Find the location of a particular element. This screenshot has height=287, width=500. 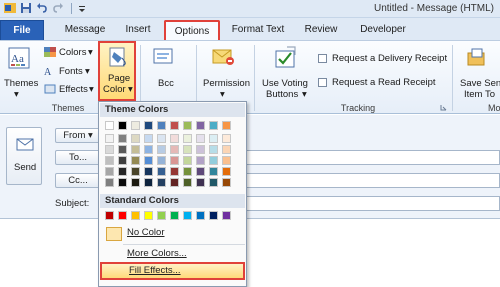

read-receipt-checkbox is located at coordinates (322, 82).